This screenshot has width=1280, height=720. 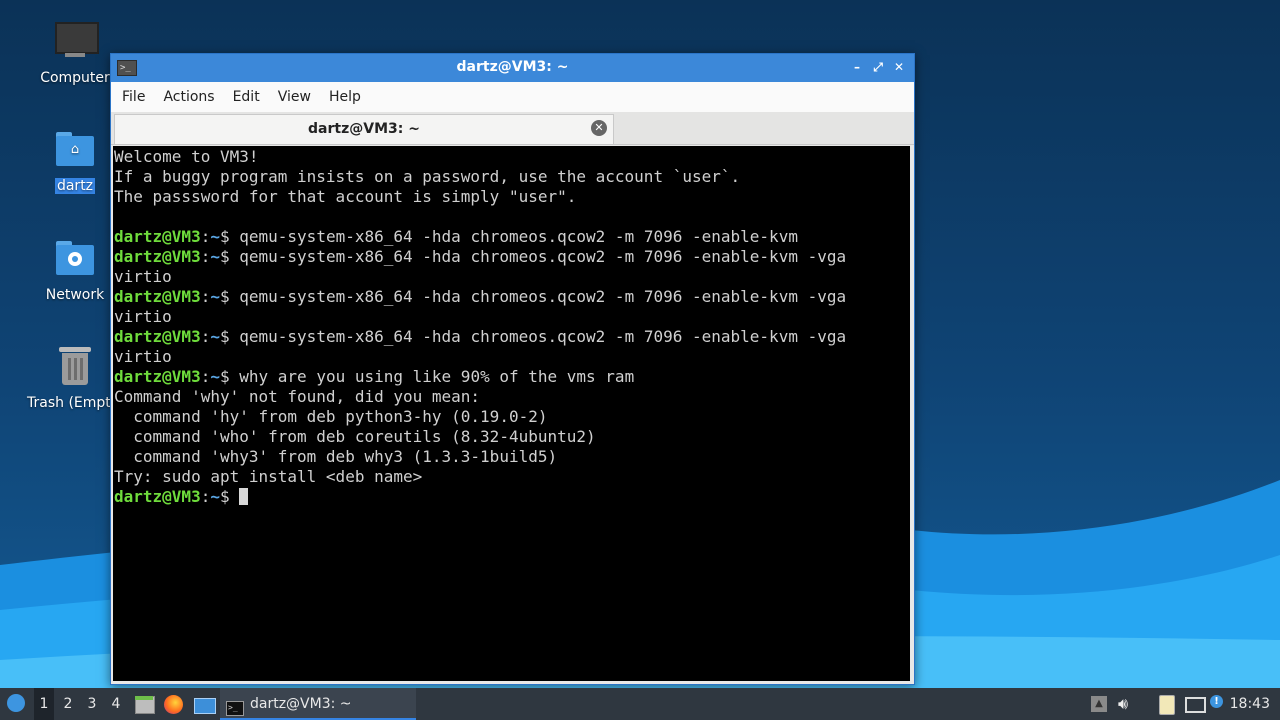 I want to click on terminal-cursor, so click(x=244, y=496).